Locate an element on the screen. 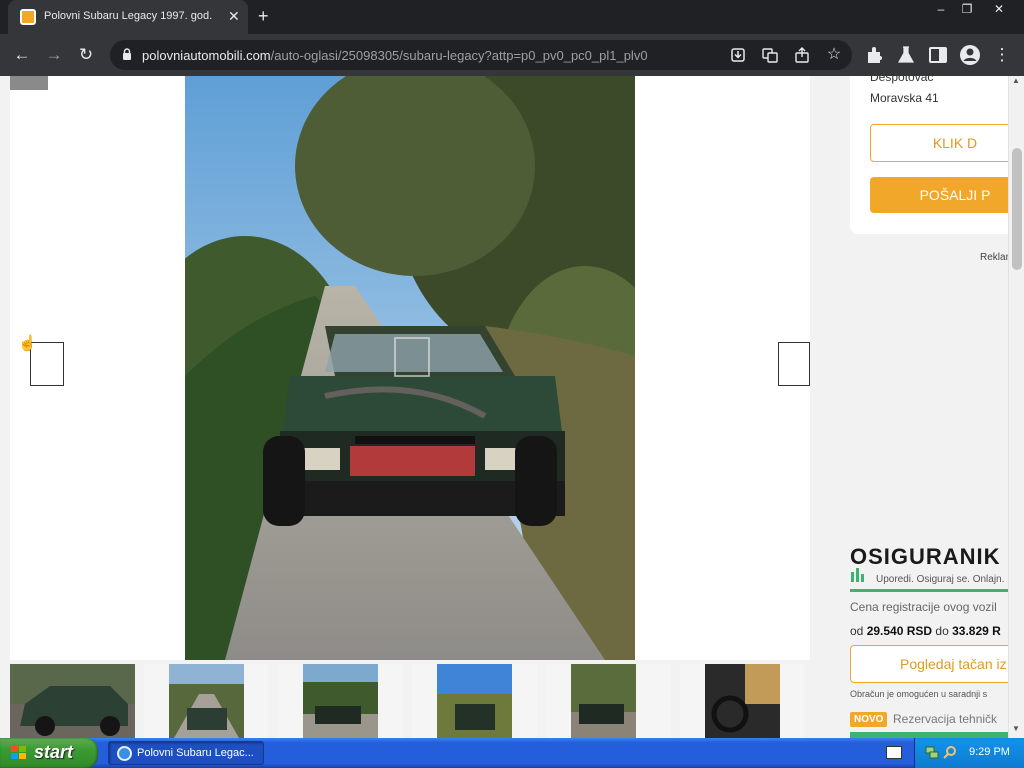  site-favicon-icon is located at coordinates (28, 17).